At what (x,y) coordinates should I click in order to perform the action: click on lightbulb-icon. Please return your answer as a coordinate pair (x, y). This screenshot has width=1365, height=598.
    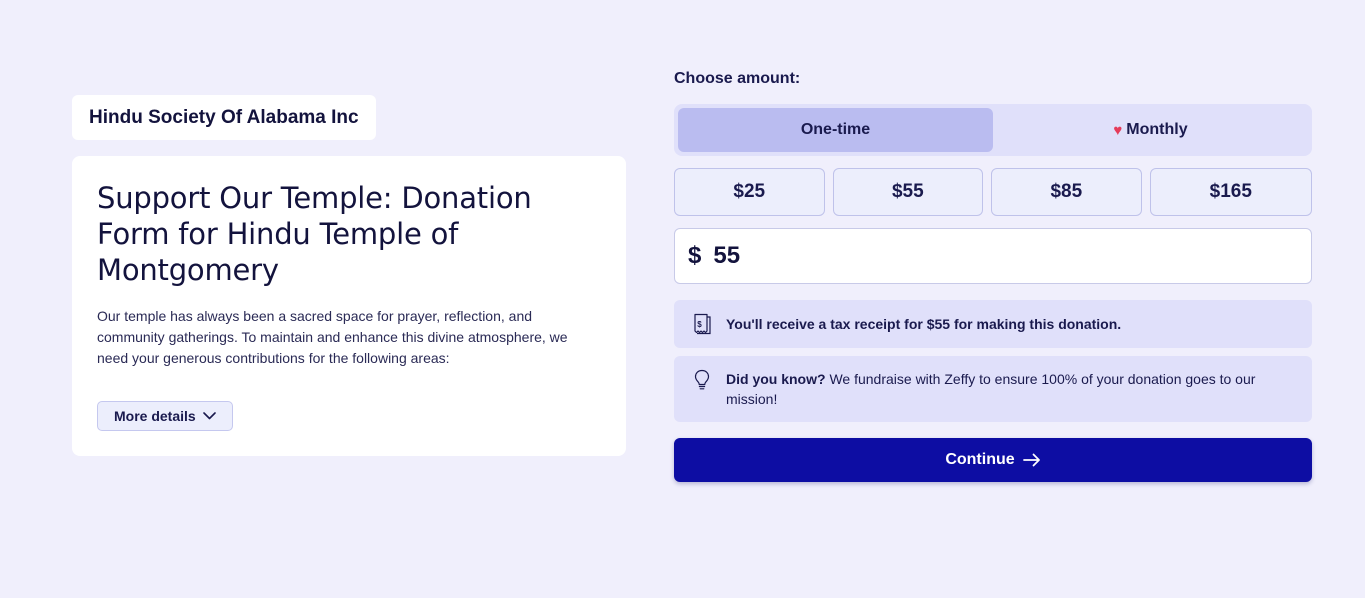
    Looking at the image, I should click on (702, 379).